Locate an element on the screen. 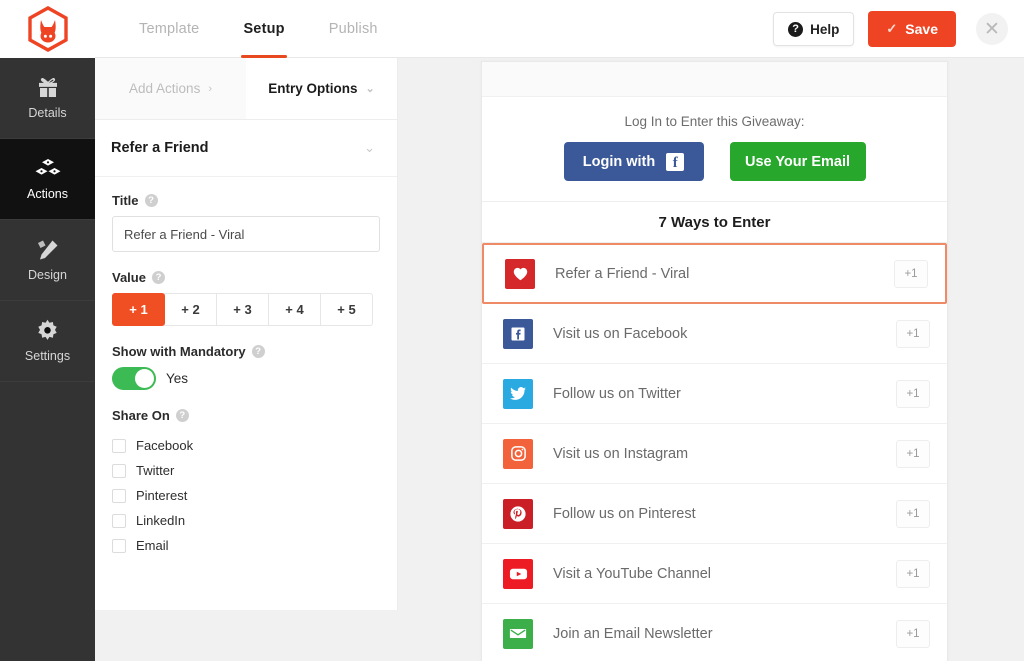 The width and height of the screenshot is (1024, 661). gear-icon is located at coordinates (47, 330).